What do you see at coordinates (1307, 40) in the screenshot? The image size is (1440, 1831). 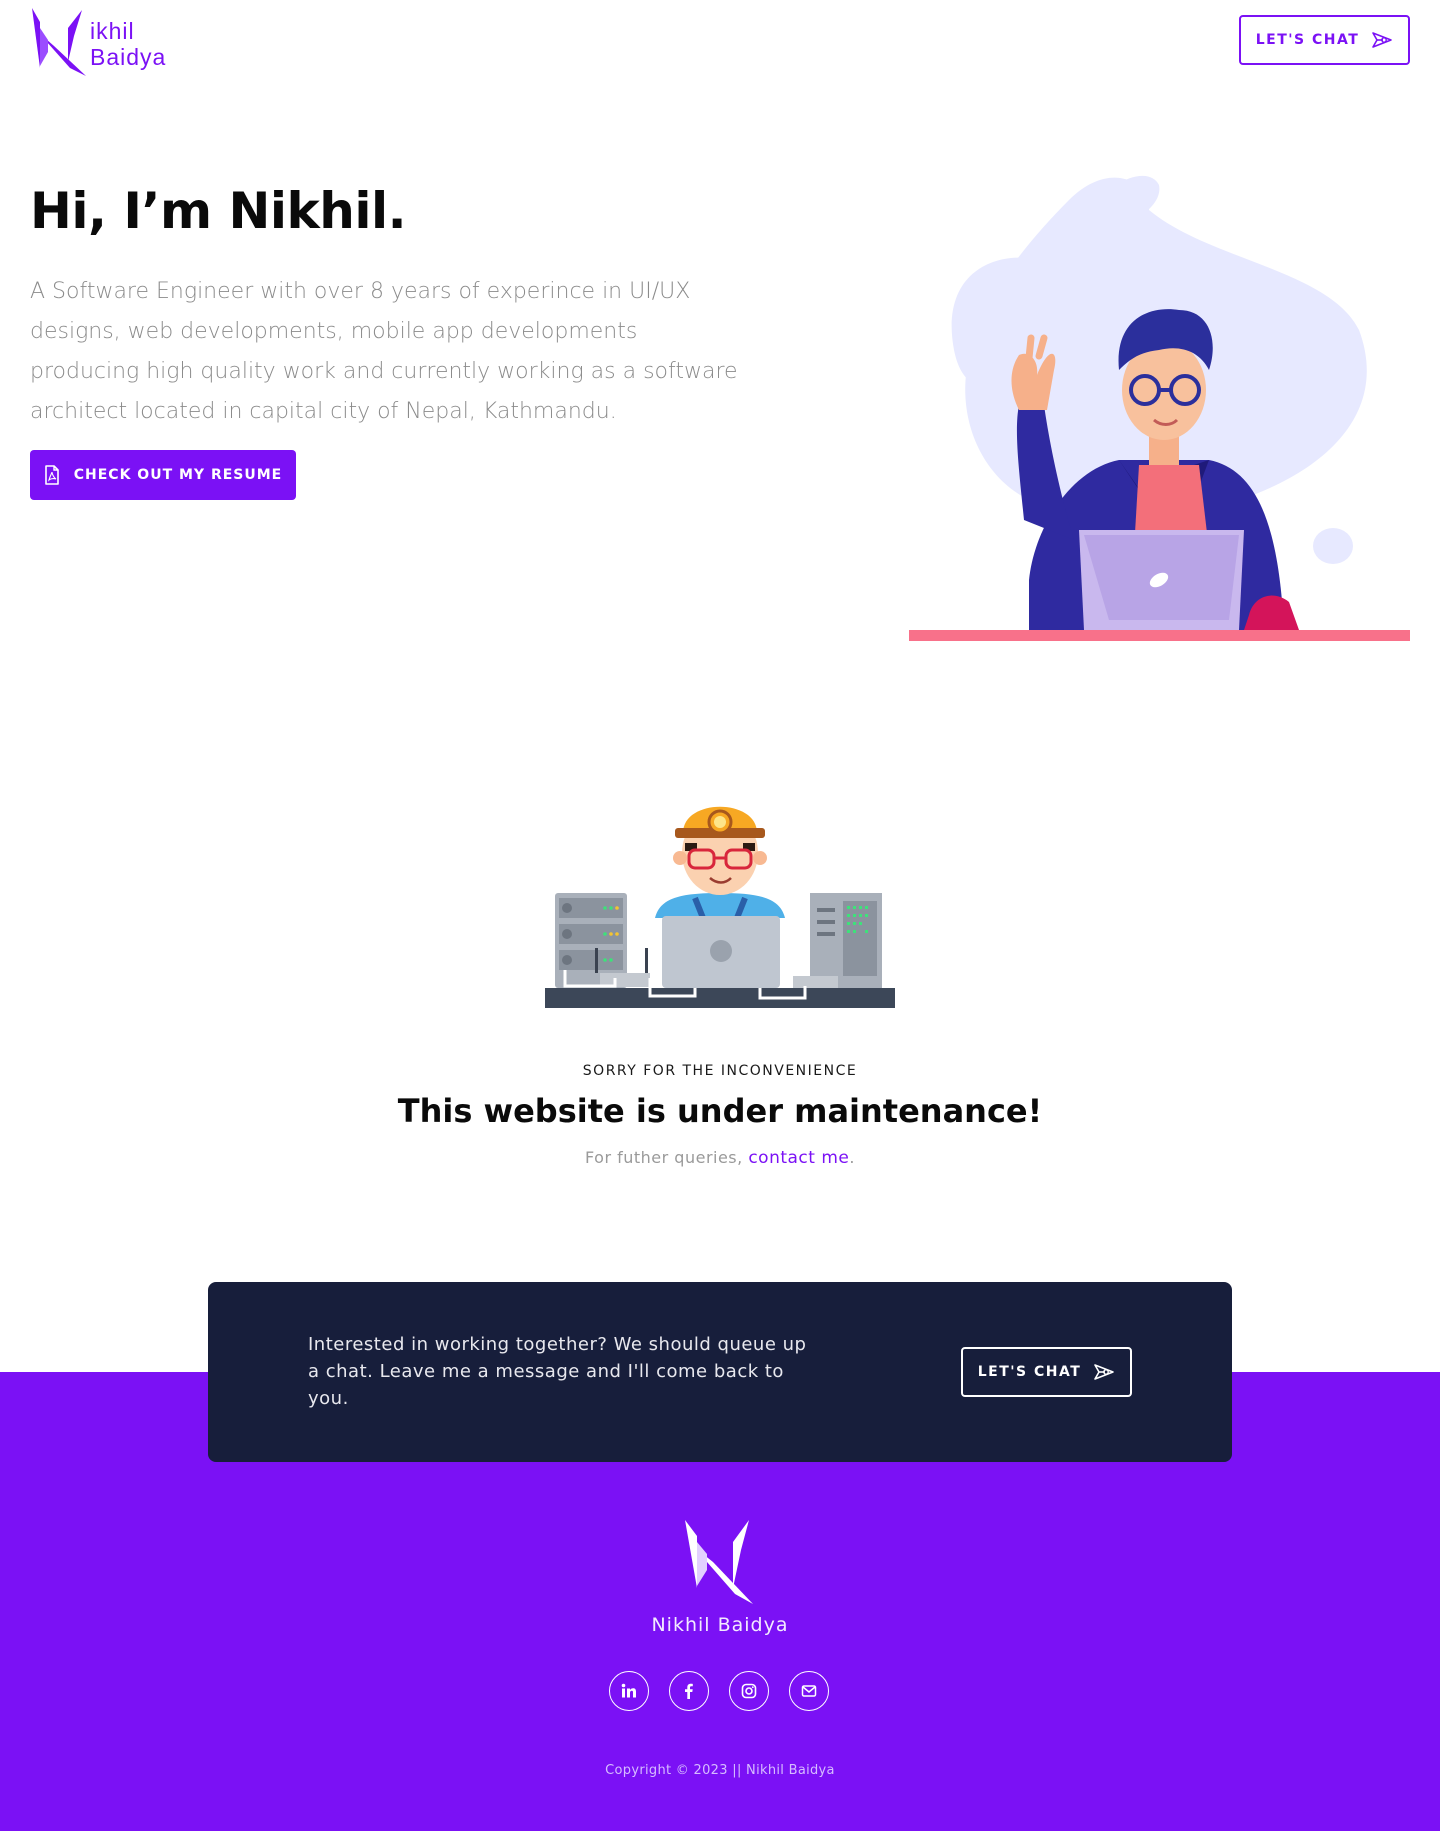 I see `lets-chat-label: LET'S CHAT` at bounding box center [1307, 40].